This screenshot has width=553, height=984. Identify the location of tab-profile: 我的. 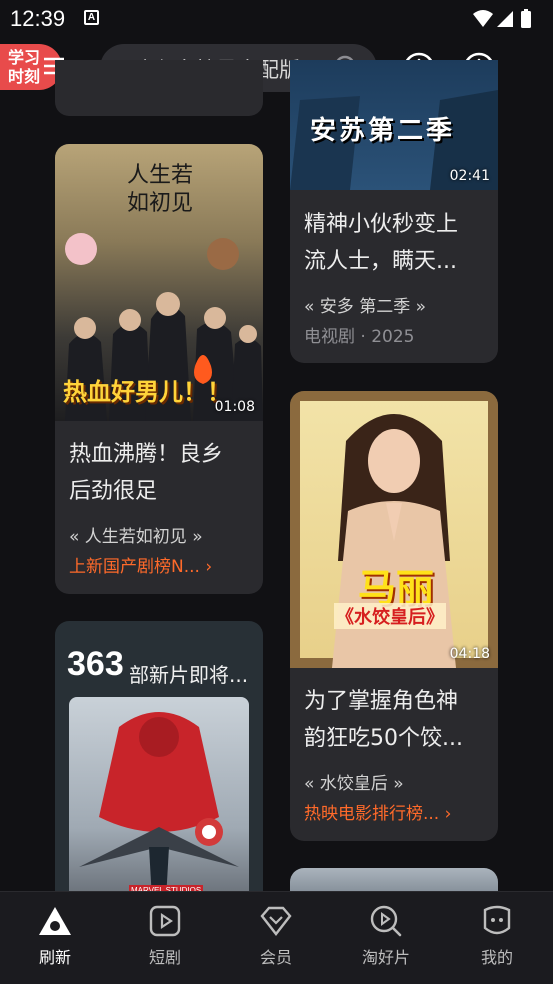
(497, 938).